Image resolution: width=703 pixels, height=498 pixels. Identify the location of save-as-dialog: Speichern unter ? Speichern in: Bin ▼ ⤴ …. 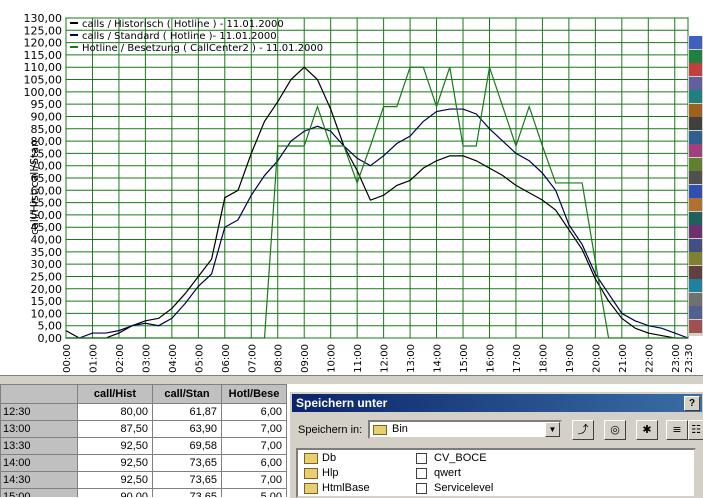
(496, 444).